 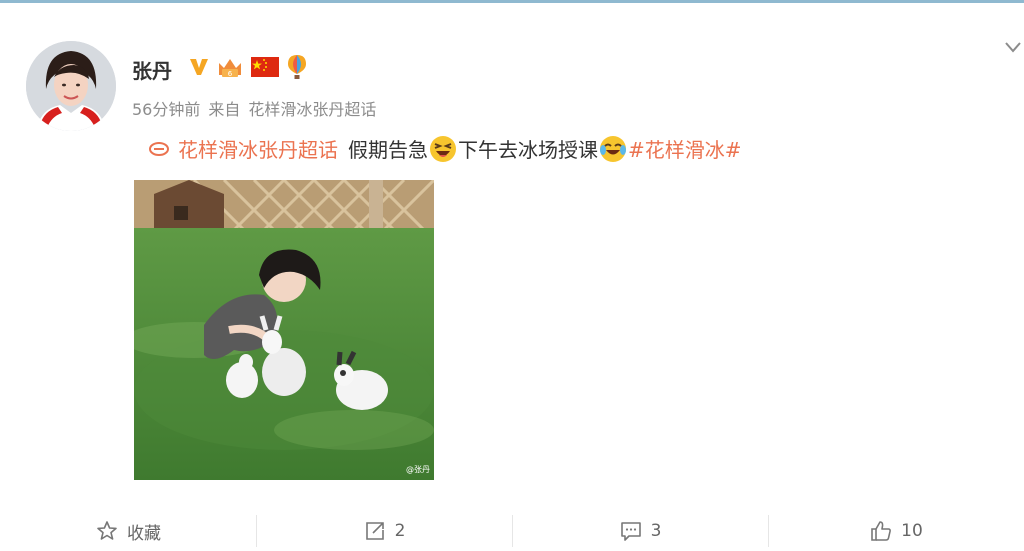 What do you see at coordinates (71, 86) in the screenshot?
I see `avatar` at bounding box center [71, 86].